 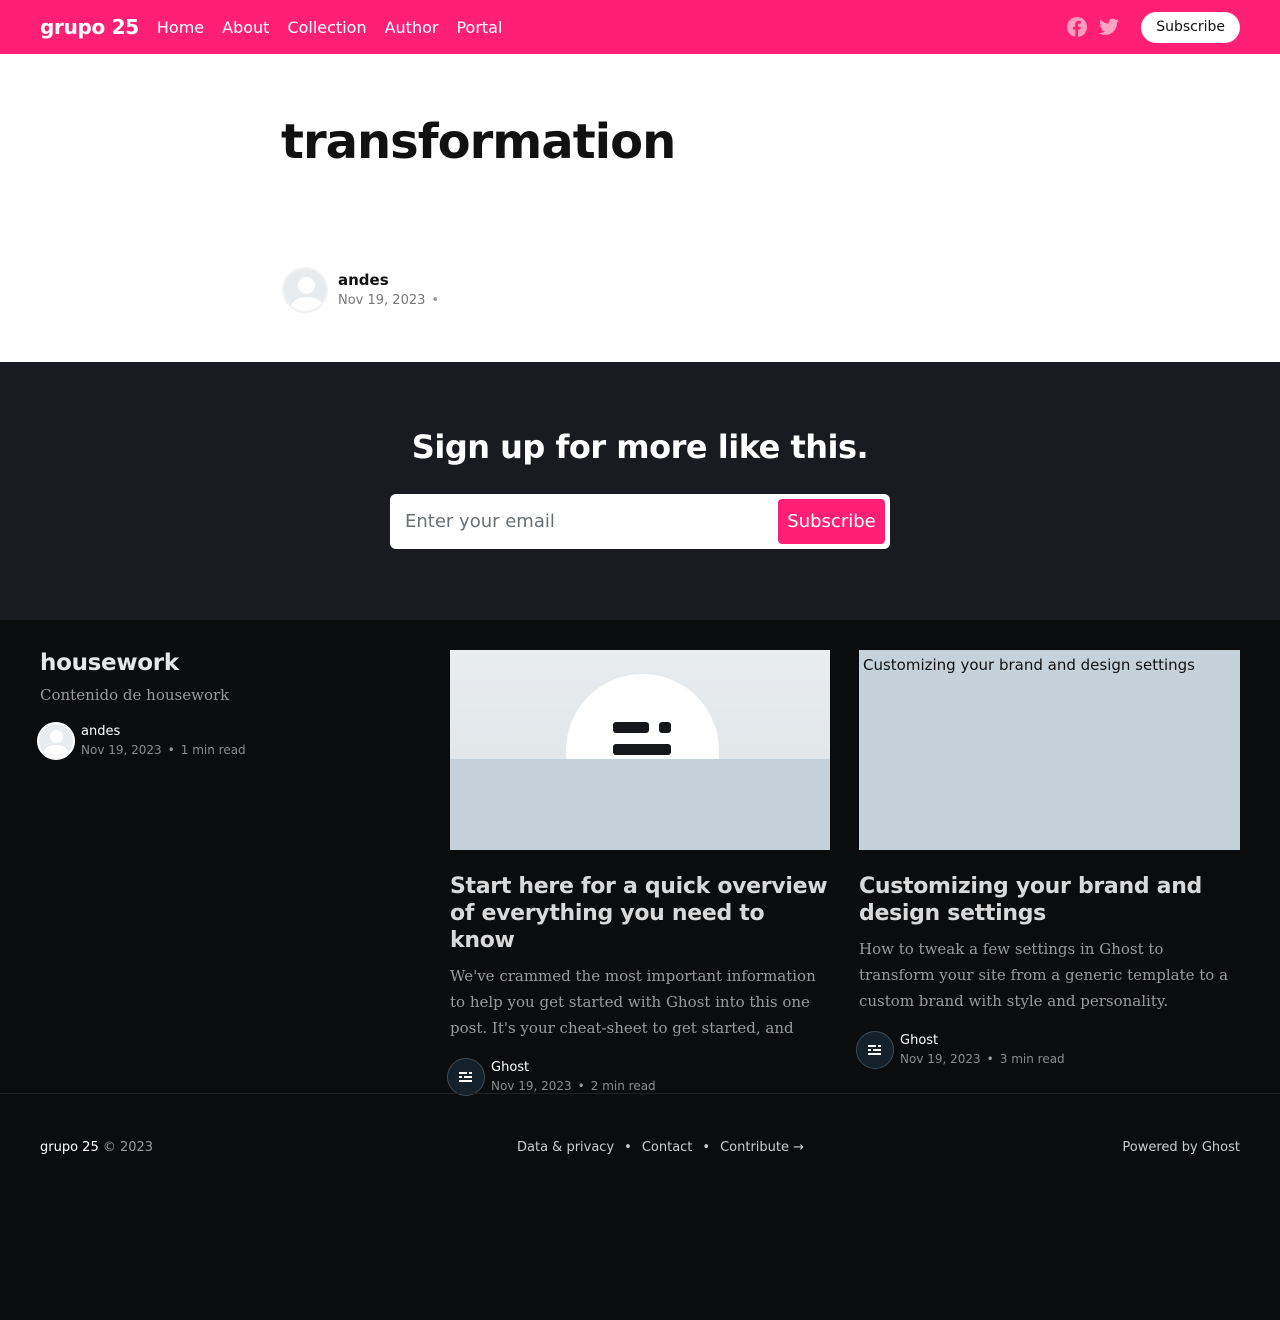 I want to click on signup-heading: Sign up for more like this., so click(x=640, y=447).